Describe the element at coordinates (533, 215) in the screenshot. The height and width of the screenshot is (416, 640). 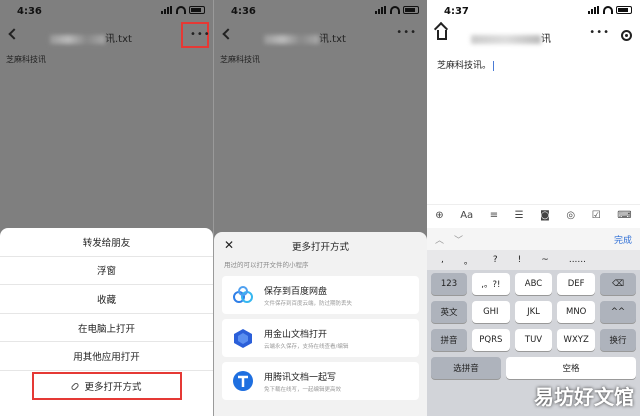
I see `format-toolbar: ⊕ Aa ≡ ☰ ◙ ◎ ☑ ⌨` at that location.